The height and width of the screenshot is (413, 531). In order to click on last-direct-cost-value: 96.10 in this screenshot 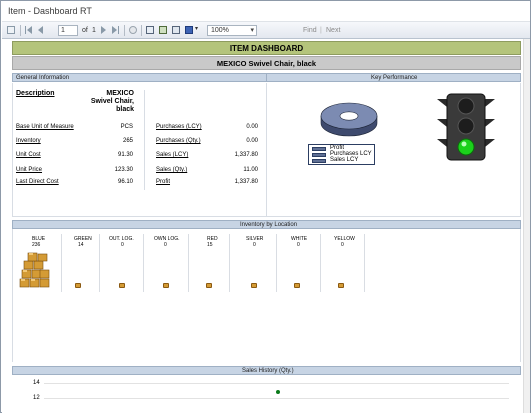, I will do `click(125, 182)`.